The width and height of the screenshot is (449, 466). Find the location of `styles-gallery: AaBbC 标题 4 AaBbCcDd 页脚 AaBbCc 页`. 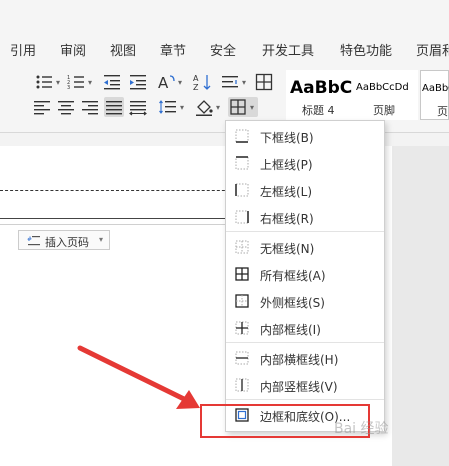

styles-gallery: AaBbC 标题 4 AaBbCcDd 页脚 AaBbCc 页 is located at coordinates (367, 96).